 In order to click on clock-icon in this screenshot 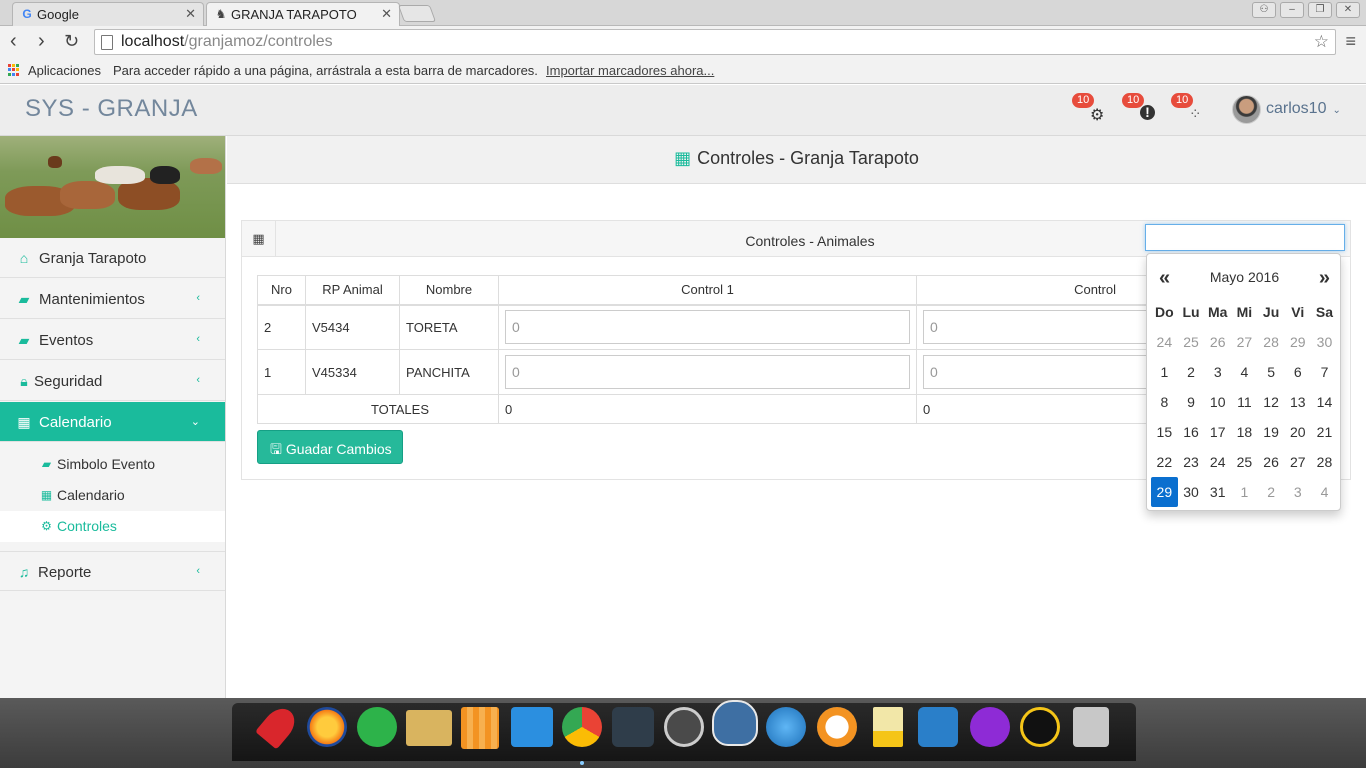, I will do `click(1040, 727)`.